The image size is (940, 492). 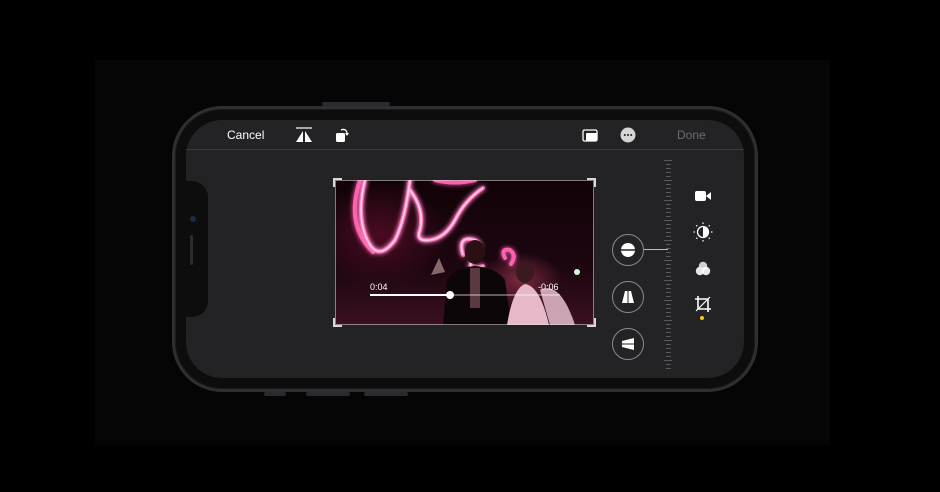 What do you see at coordinates (337, 182) in the screenshot?
I see `crop-handle-top-left` at bounding box center [337, 182].